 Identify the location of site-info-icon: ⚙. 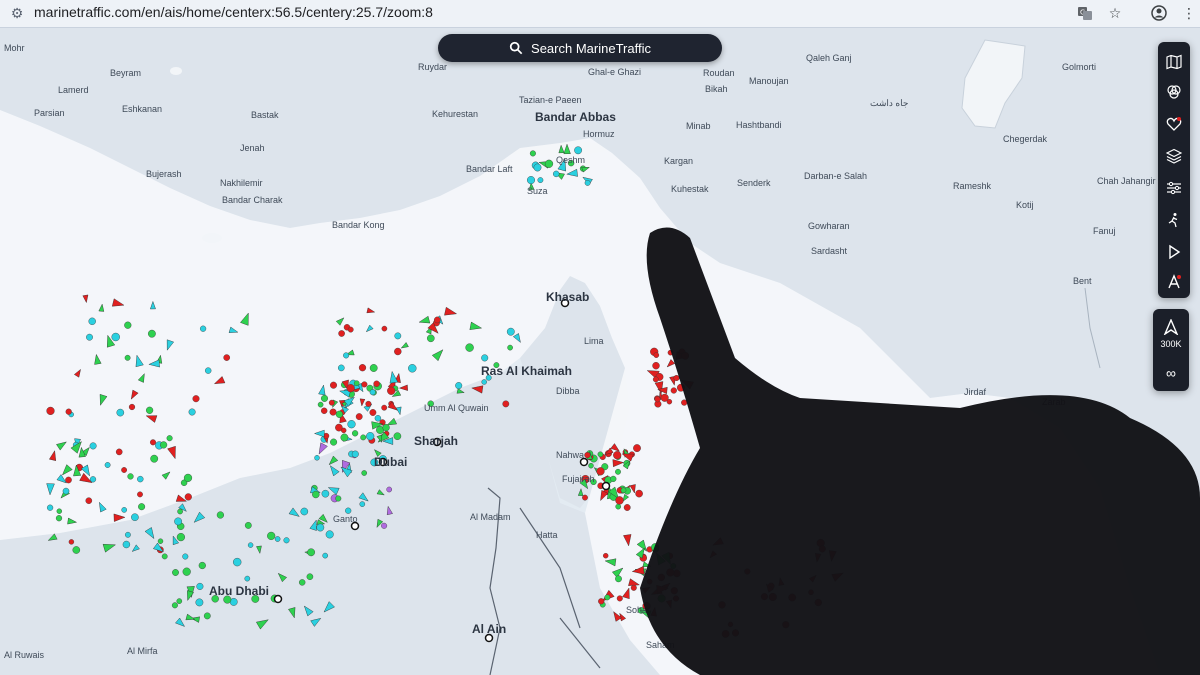
(17, 14).